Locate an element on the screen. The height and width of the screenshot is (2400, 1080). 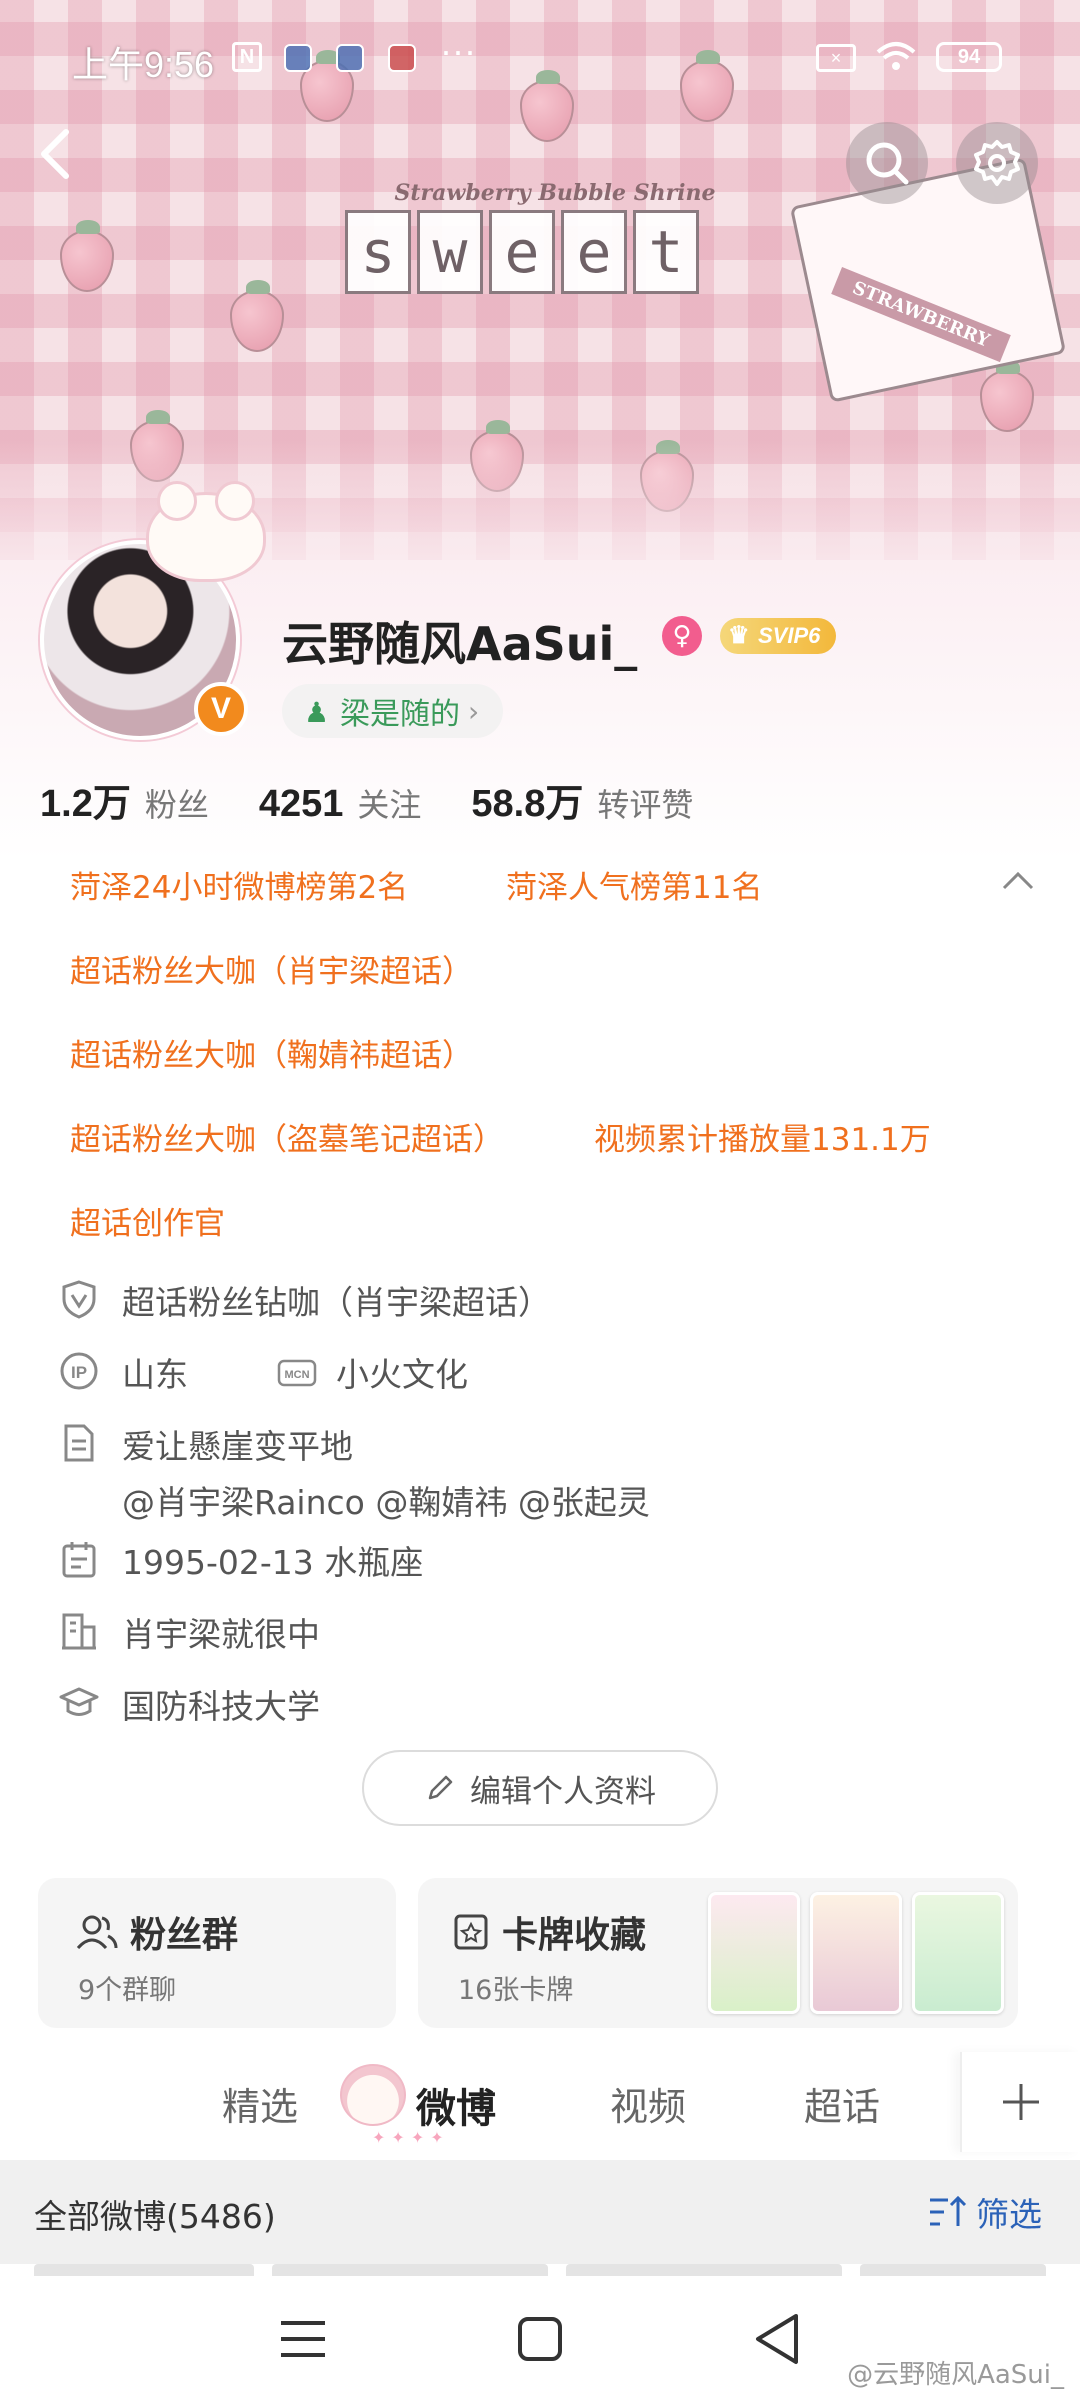
chevron-up-icon is located at coordinates (1018, 880).